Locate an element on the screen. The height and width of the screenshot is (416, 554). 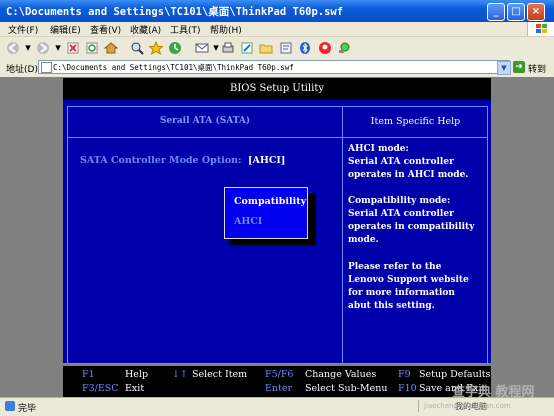
go-arrow-icon: ➜ is located at coordinates (519, 67).